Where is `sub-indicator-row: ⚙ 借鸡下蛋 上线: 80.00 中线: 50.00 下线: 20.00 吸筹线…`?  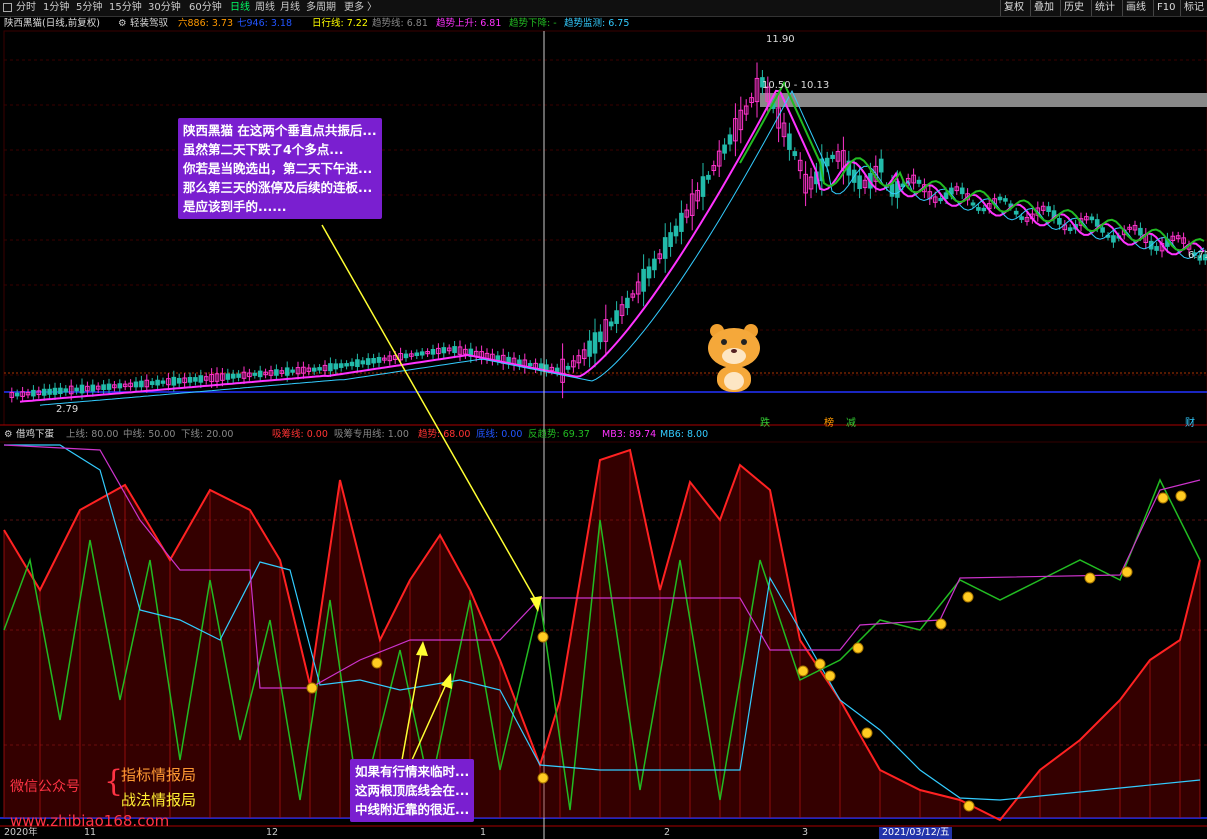 sub-indicator-row: ⚙ 借鸡下蛋 上线: 80.00 中线: 50.00 下线: 20.00 吸筹线… is located at coordinates (603, 435).